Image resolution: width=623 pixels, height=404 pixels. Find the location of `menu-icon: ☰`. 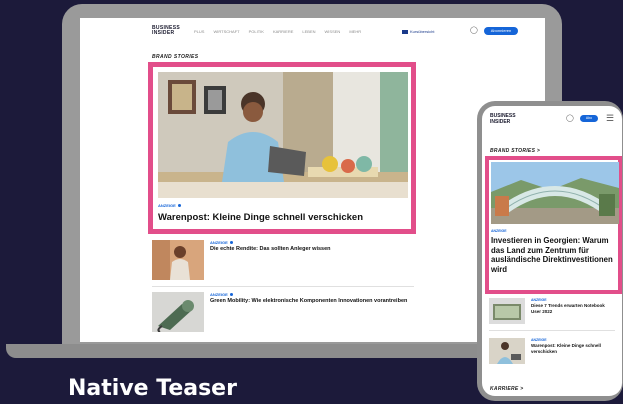

menu-icon: ☰ is located at coordinates (610, 118).